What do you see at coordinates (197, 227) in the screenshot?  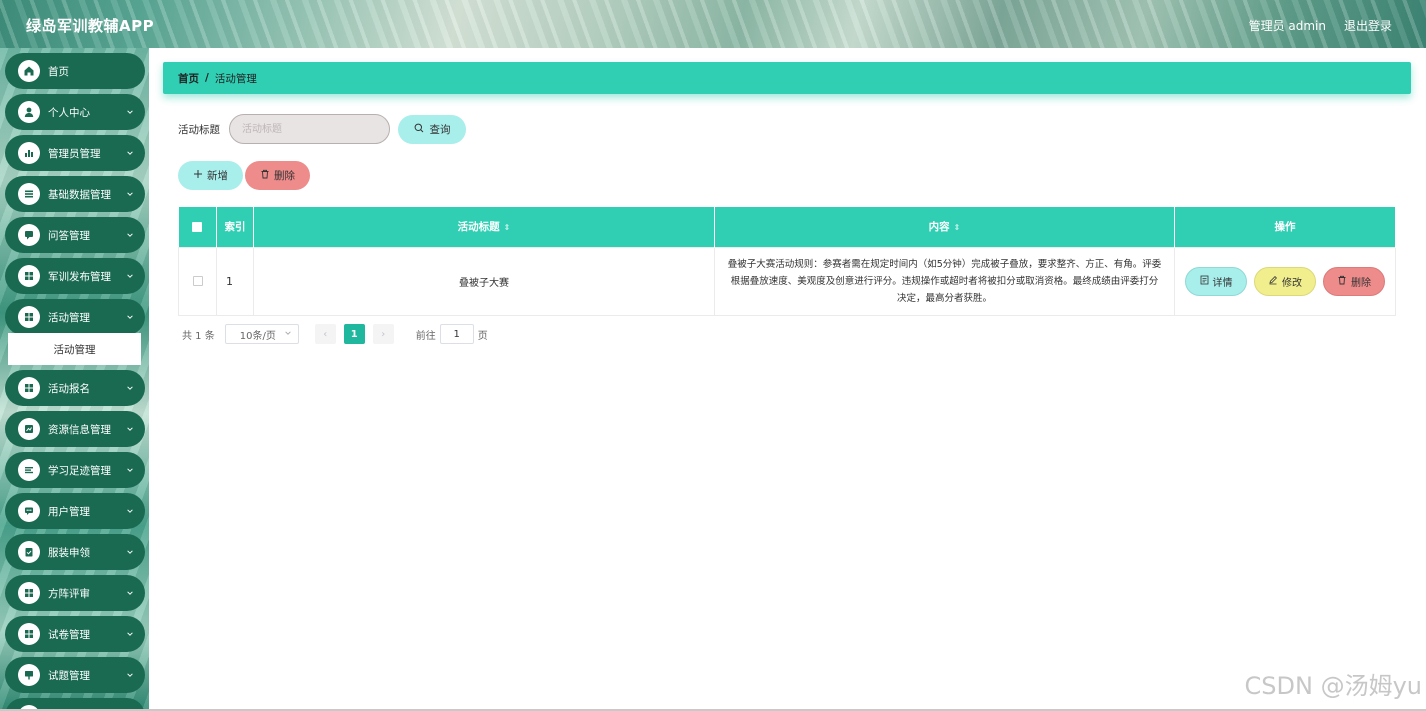 I see `select-all-checkbox` at bounding box center [197, 227].